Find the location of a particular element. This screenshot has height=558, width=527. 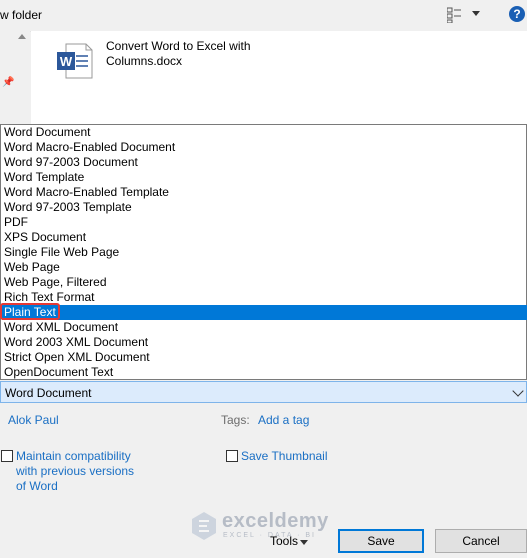

type-option-word-97-2003-document: Word 97-2003 Document is located at coordinates (264, 162).